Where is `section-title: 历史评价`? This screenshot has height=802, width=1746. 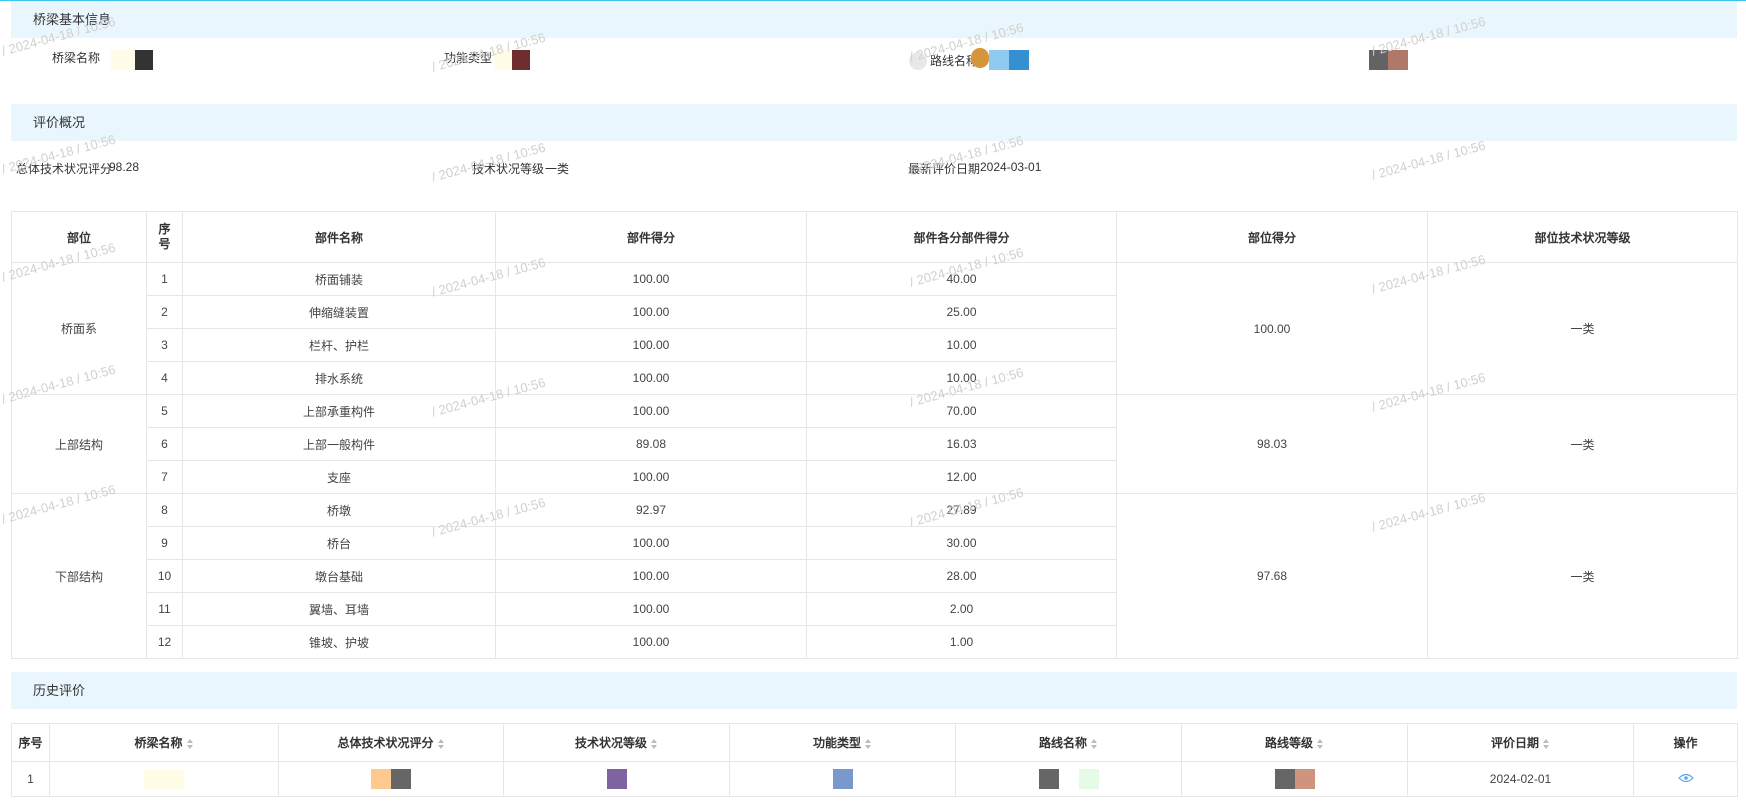 section-title: 历史评价 is located at coordinates (59, 690).